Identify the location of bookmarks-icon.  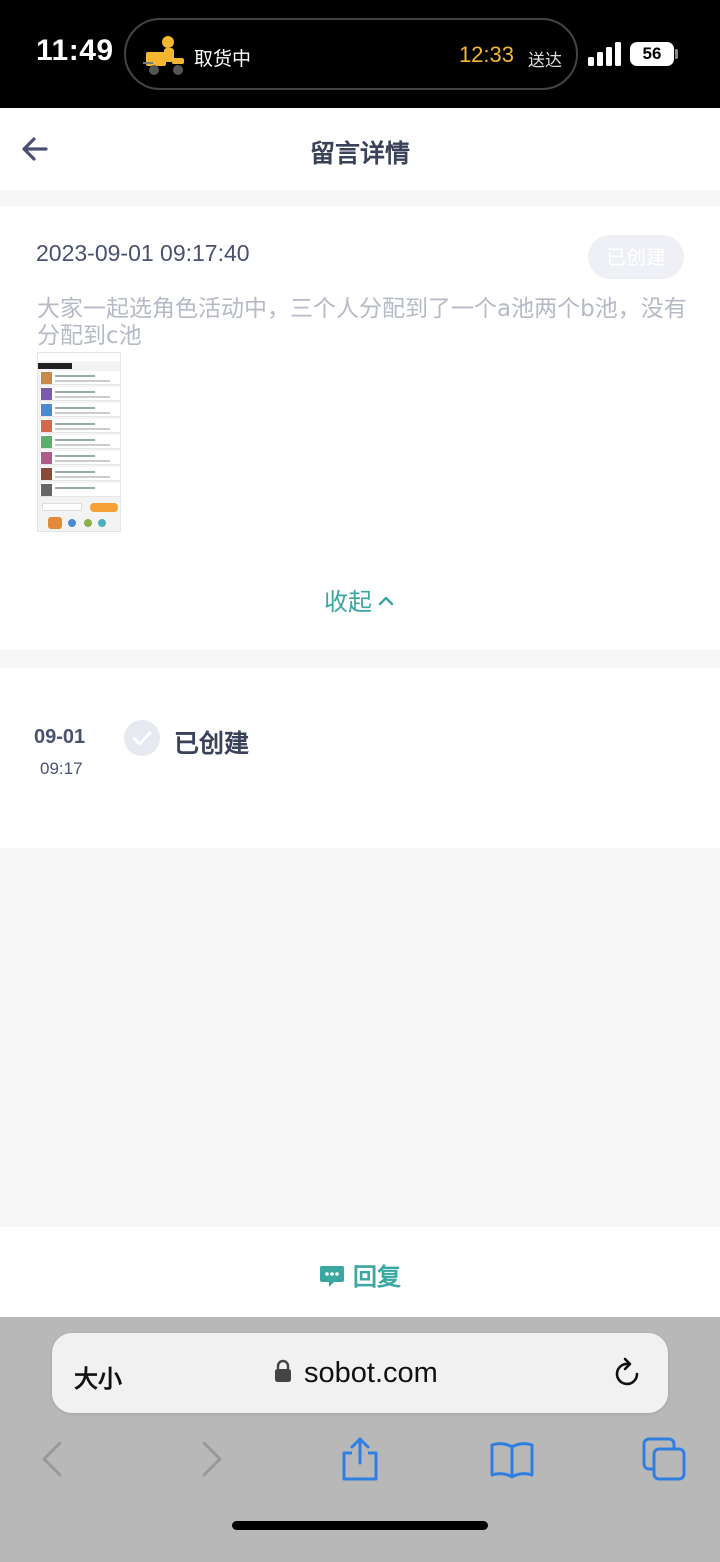
(512, 1459).